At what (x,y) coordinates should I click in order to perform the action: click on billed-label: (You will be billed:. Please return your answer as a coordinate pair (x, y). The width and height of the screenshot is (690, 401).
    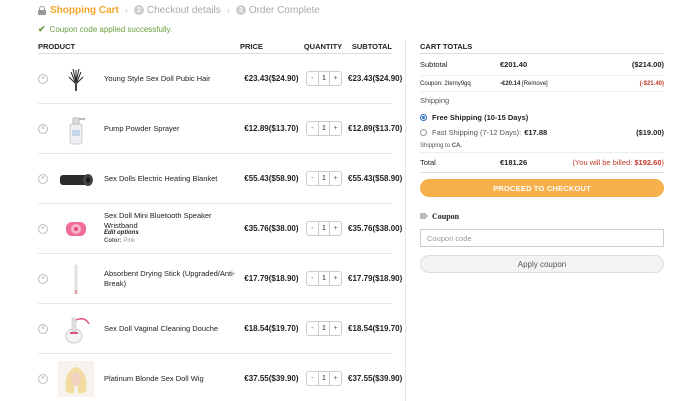
    Looking at the image, I should click on (602, 162).